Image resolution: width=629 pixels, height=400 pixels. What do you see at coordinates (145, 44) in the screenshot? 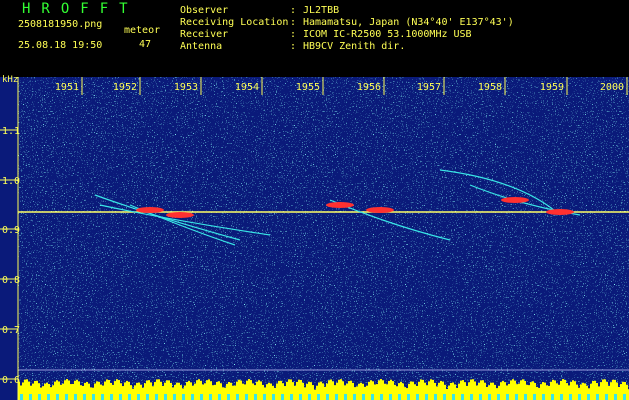
I see `meteor-count: 47` at bounding box center [145, 44].